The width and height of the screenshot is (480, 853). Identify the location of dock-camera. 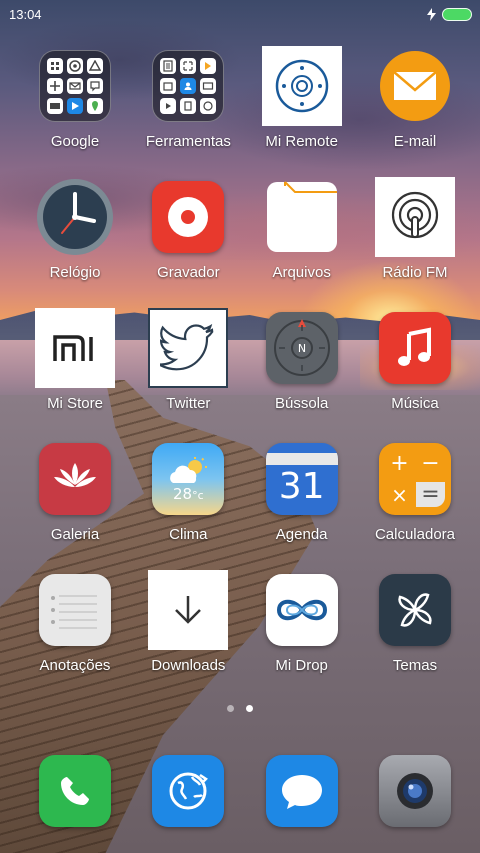
(415, 790).